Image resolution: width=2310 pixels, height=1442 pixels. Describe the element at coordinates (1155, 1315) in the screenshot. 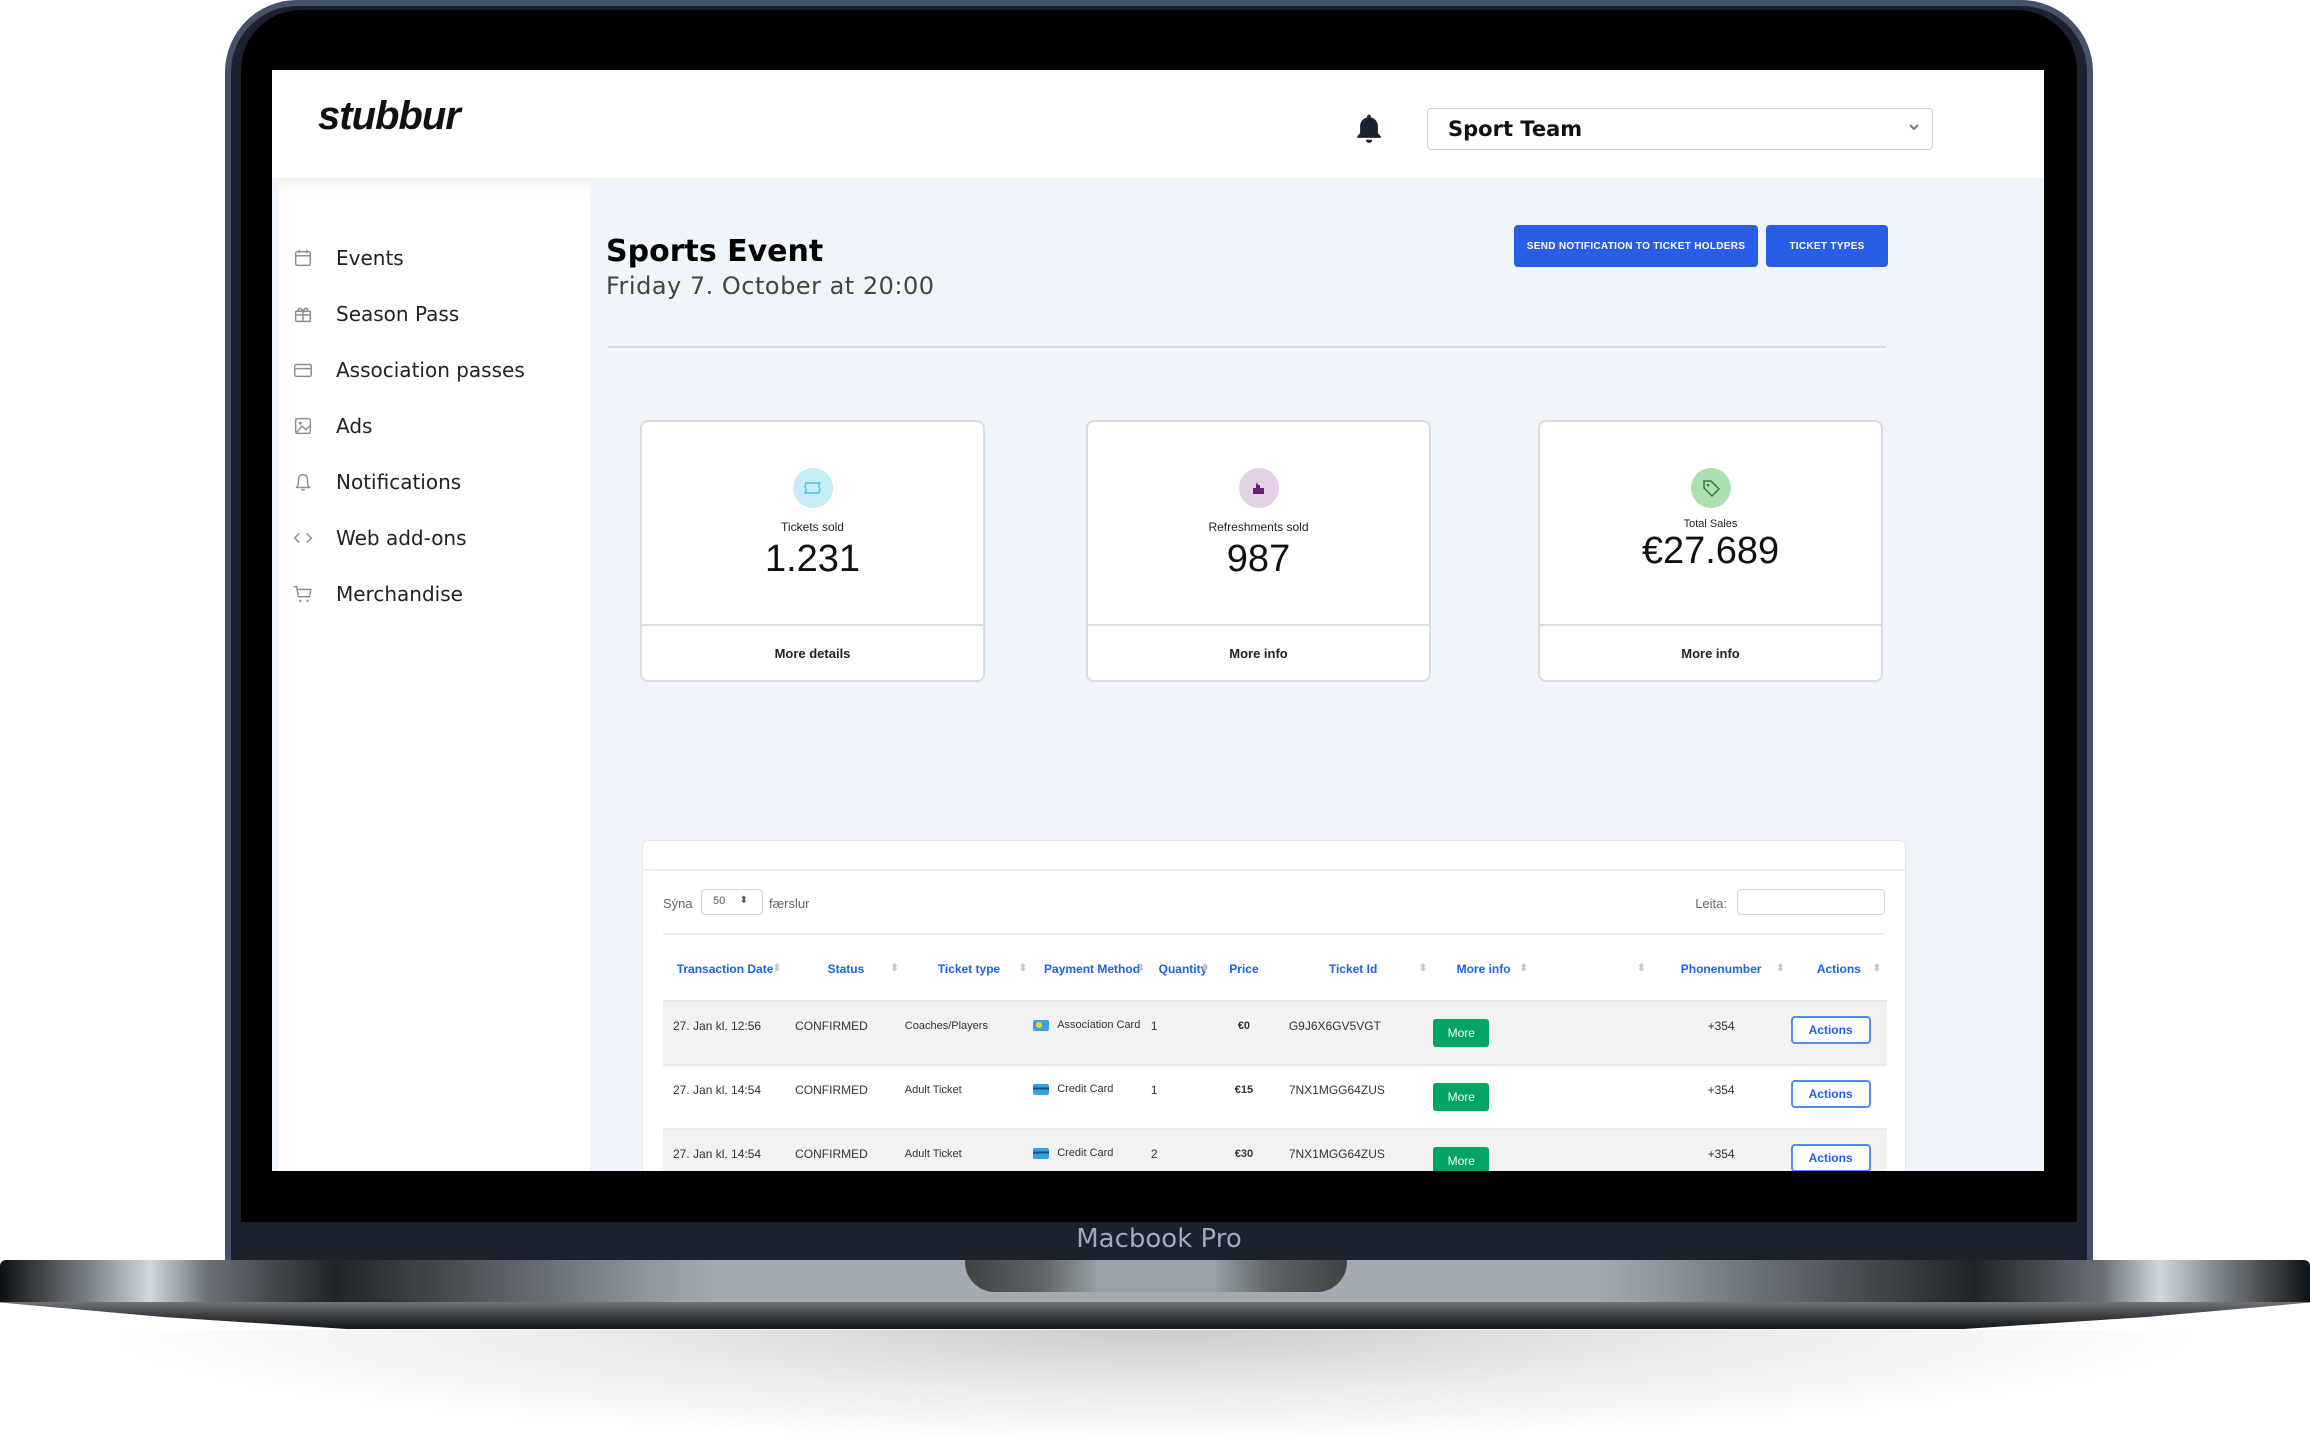

I see `laptop-base-lower` at that location.